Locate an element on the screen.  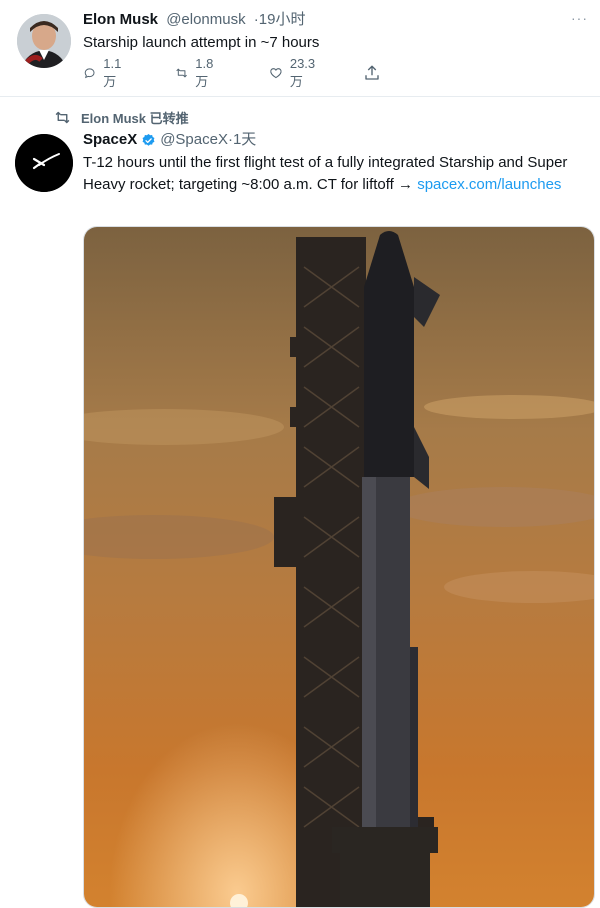
retweeted-by-label: Elon Musk 已转推 is located at coordinates (135, 118).